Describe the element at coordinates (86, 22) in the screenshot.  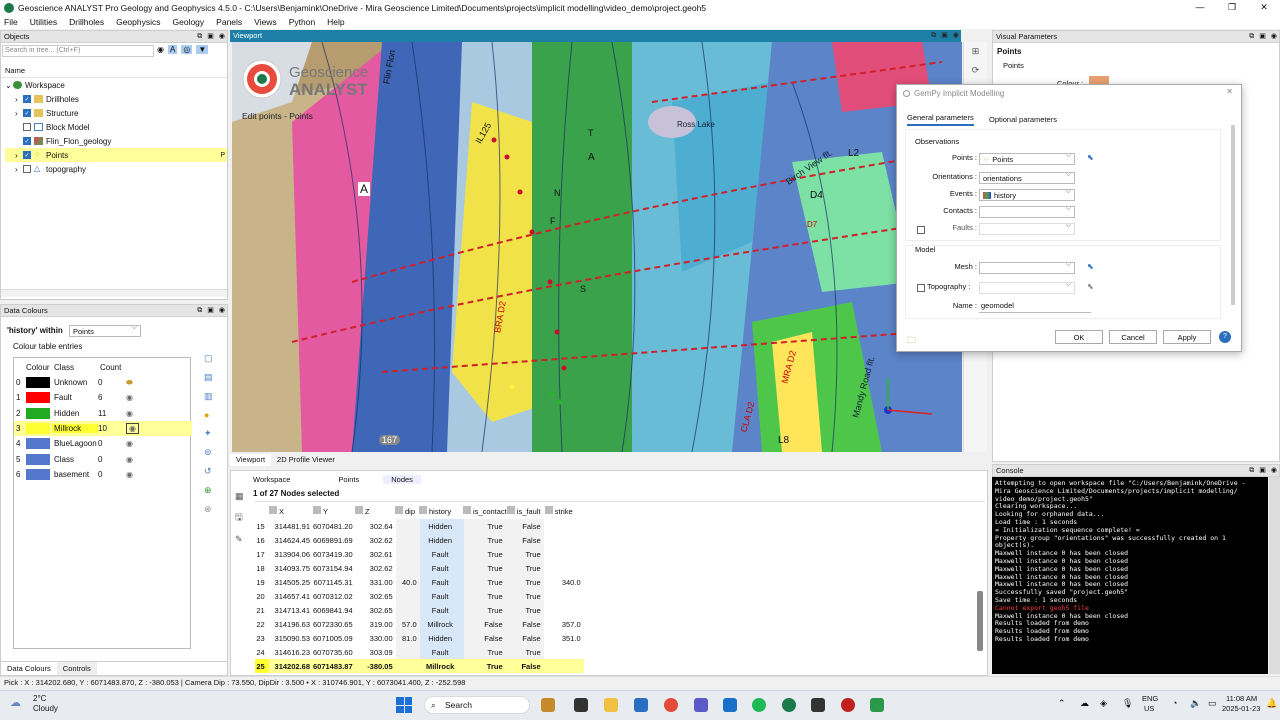
I see `menu-drillholes: Drillholes` at that location.